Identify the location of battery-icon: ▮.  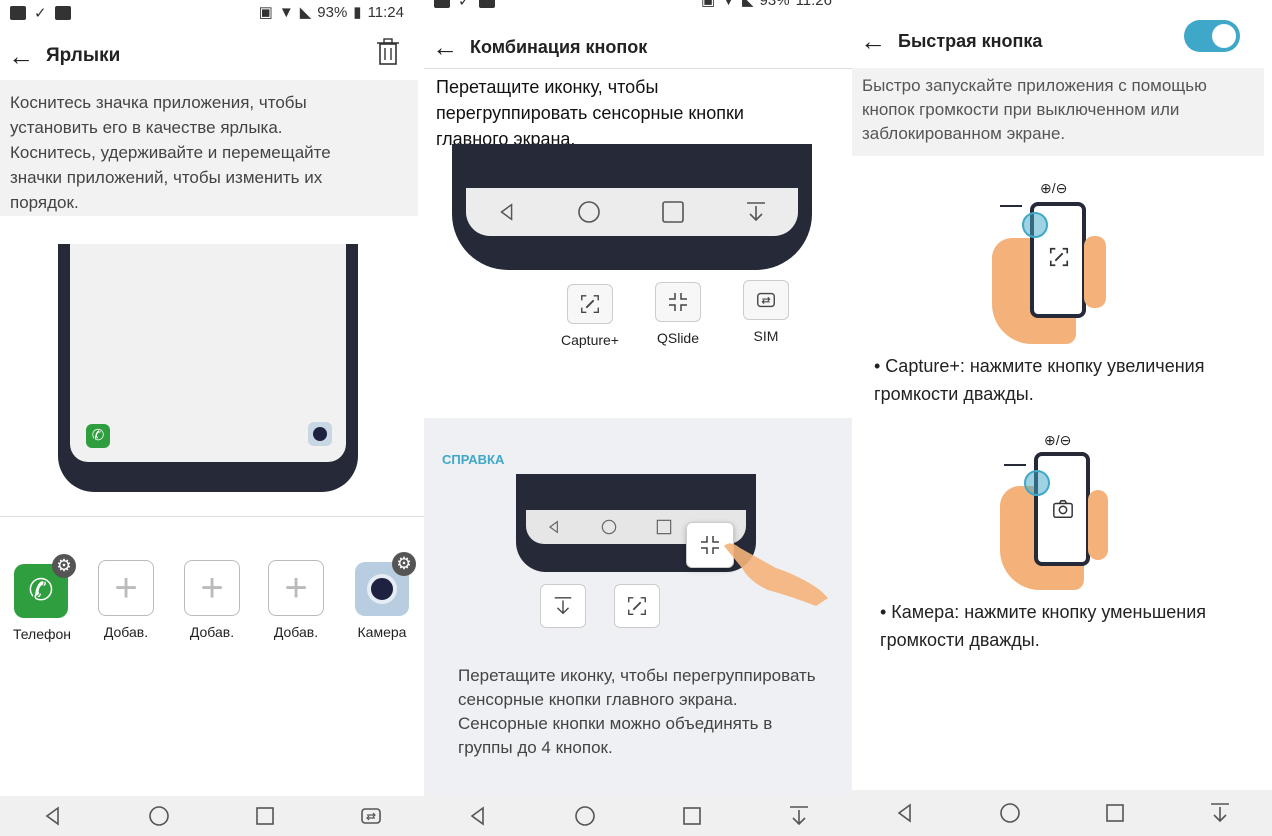
(357, 12).